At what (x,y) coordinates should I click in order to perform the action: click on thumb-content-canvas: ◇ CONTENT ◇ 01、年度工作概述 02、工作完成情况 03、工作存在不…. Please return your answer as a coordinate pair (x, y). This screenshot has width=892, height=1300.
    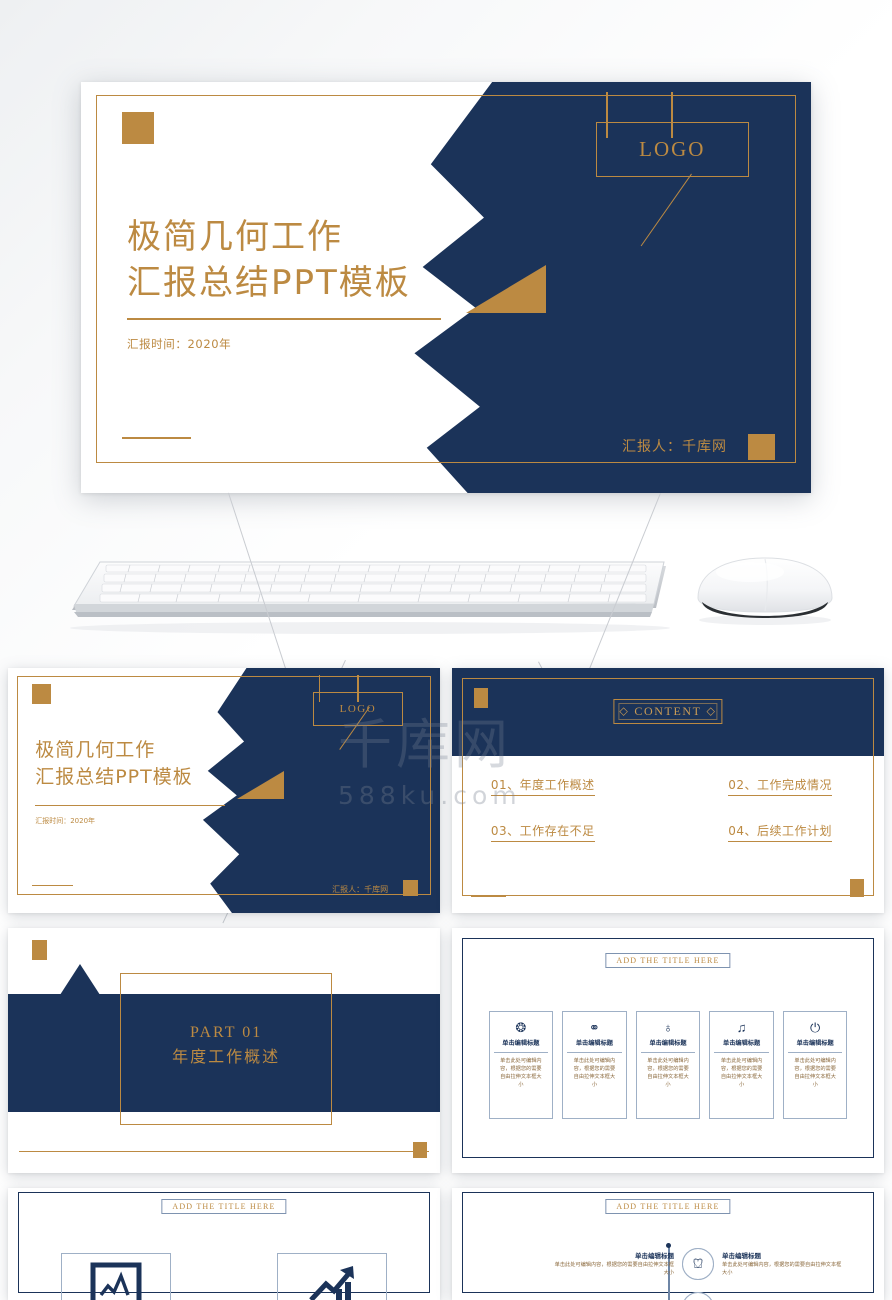
    Looking at the image, I should click on (668, 790).